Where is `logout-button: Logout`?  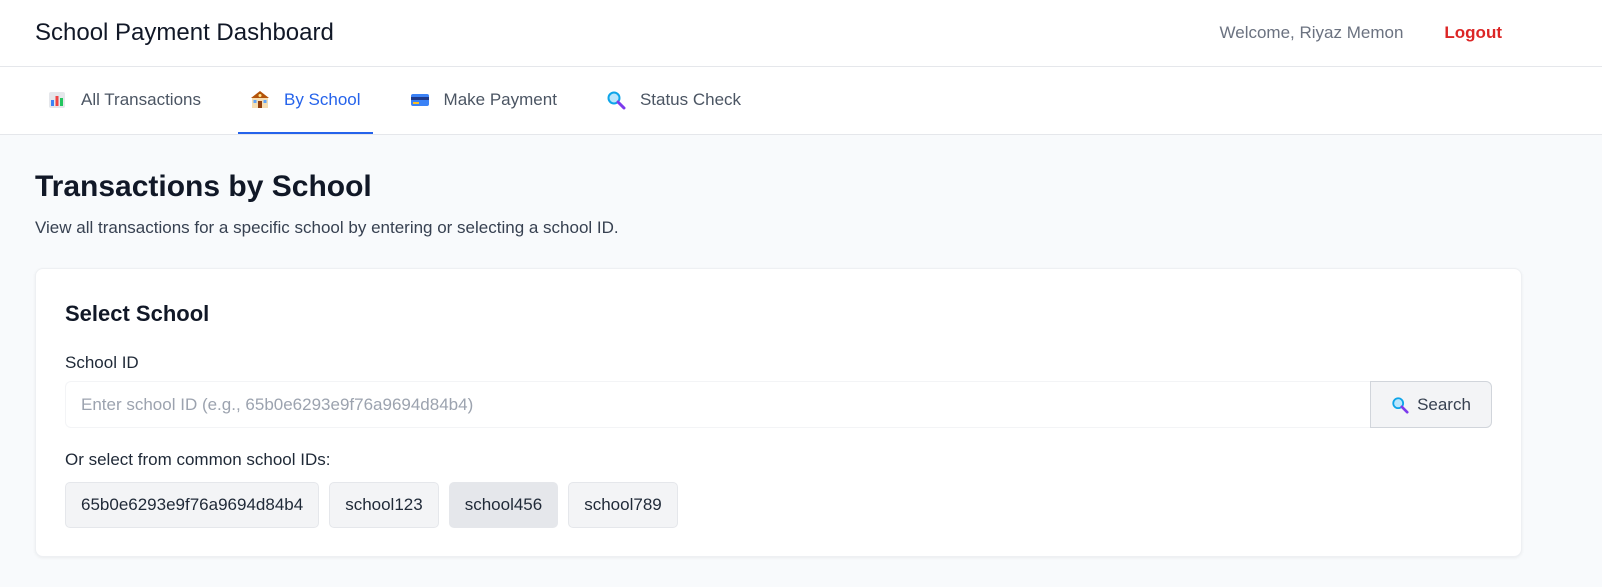 logout-button: Logout is located at coordinates (1473, 33).